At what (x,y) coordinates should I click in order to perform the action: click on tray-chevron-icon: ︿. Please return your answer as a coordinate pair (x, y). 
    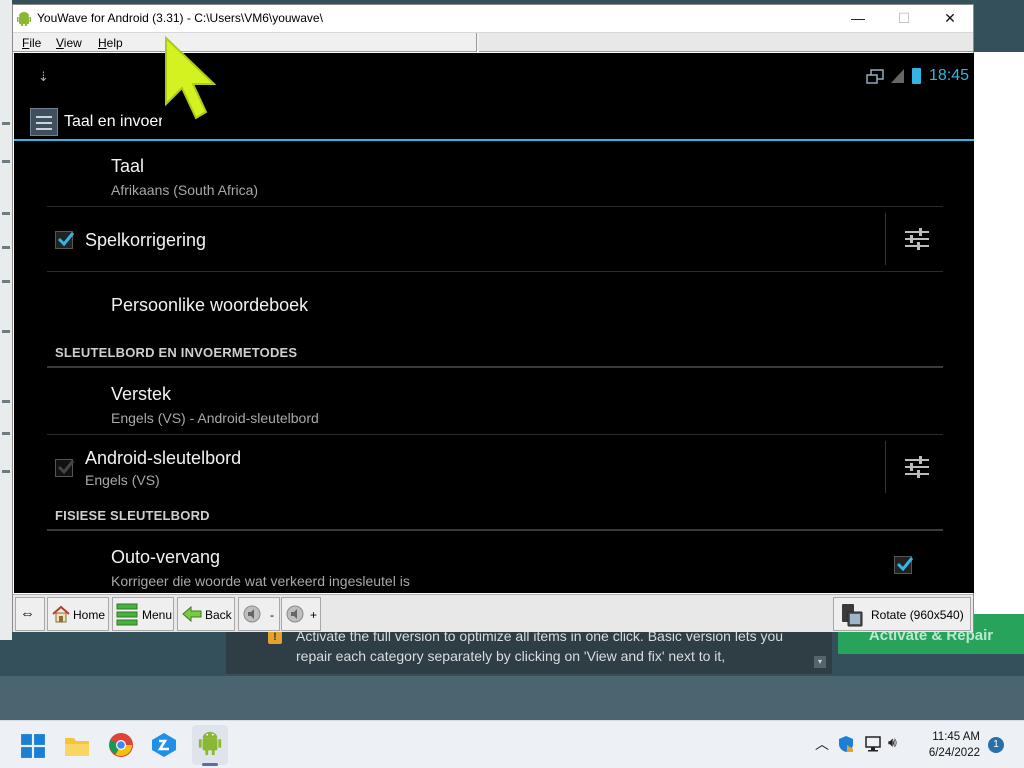
    Looking at the image, I should click on (822, 744).